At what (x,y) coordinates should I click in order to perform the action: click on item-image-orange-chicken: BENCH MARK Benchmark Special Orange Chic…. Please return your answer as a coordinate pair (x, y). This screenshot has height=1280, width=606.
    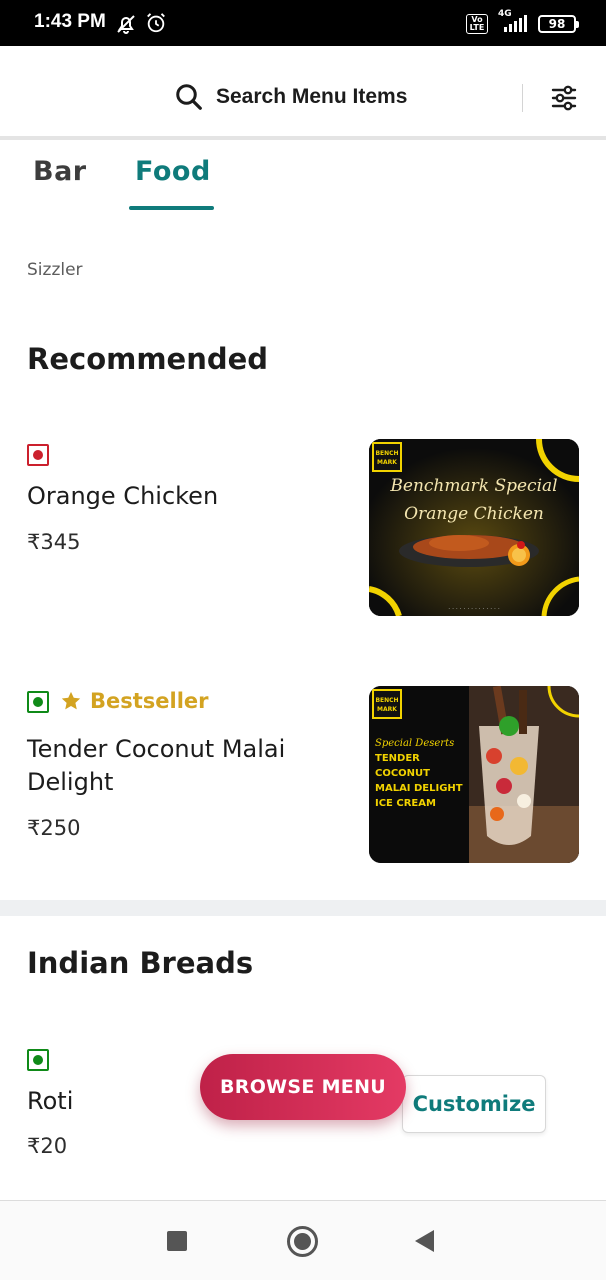
    Looking at the image, I should click on (474, 527).